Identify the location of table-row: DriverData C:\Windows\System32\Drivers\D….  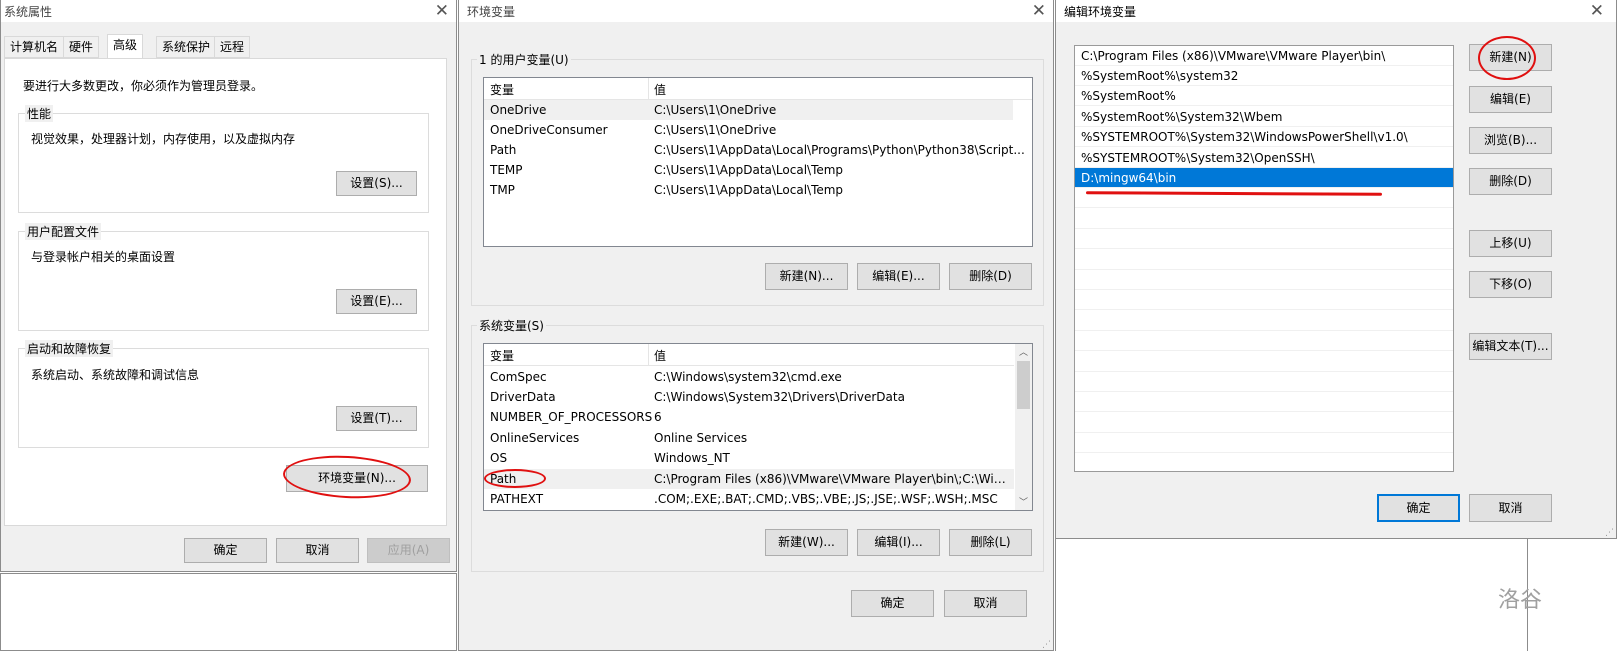
(749, 397).